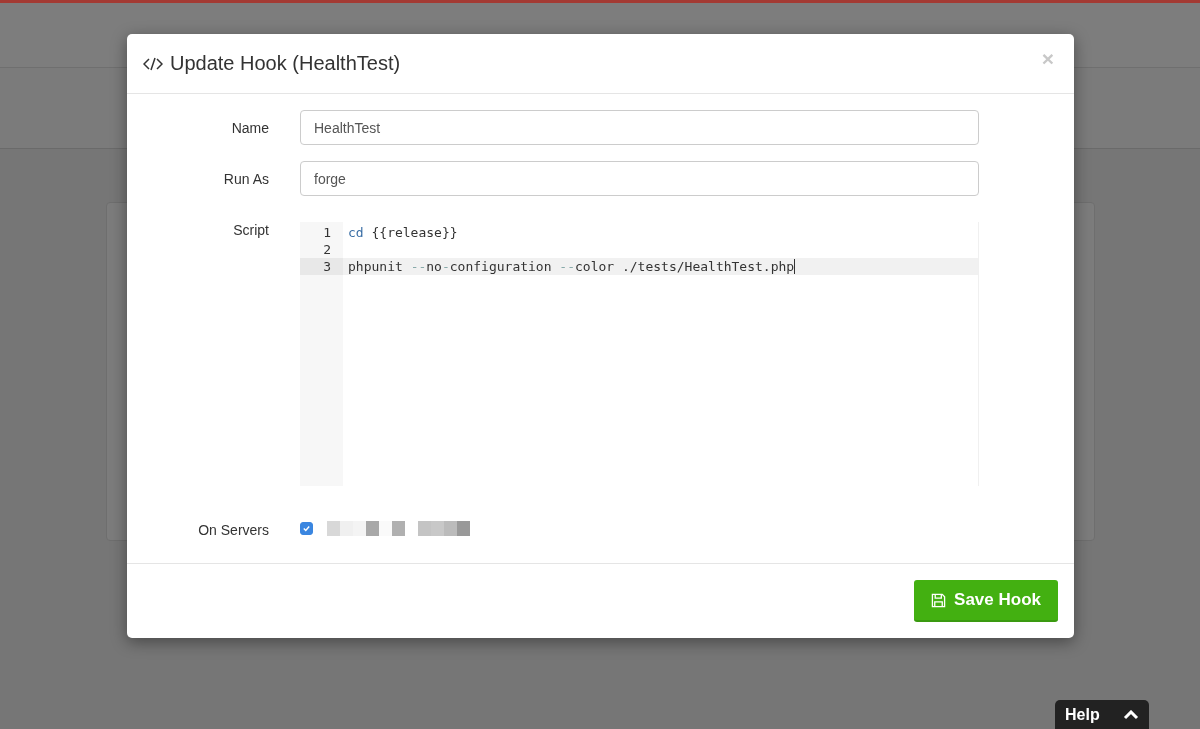 This screenshot has width=1200, height=729. I want to click on input-field: forge, so click(639, 178).